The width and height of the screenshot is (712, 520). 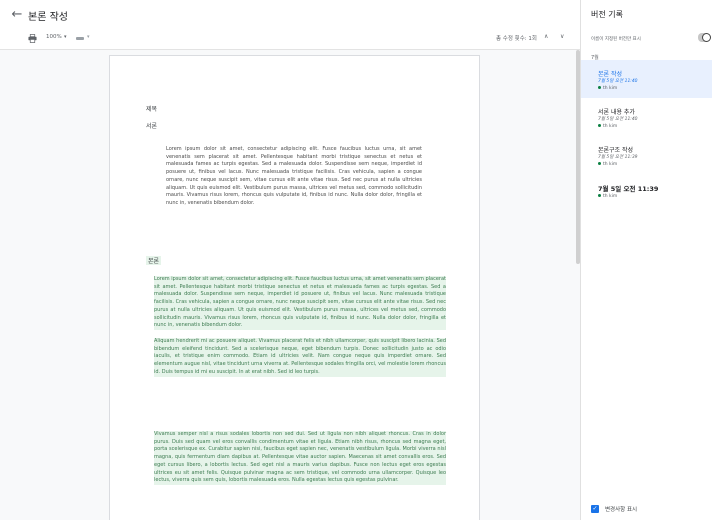 What do you see at coordinates (48, 17) in the screenshot?
I see `page-title: 본론 작성` at bounding box center [48, 17].